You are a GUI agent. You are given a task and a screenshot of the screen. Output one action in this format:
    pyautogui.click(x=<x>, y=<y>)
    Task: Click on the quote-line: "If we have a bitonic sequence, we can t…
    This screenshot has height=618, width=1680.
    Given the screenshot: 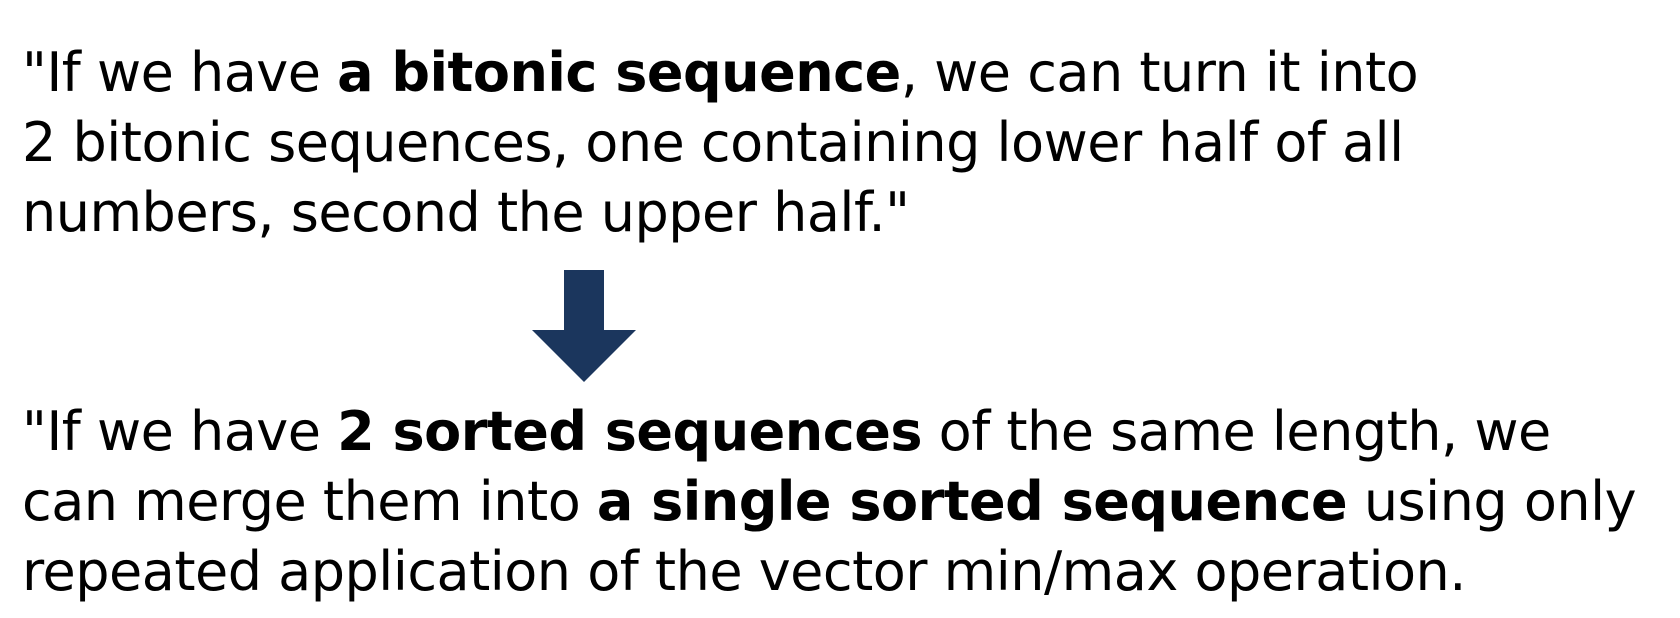 What is the action you would take?
    pyautogui.click(x=720, y=73)
    